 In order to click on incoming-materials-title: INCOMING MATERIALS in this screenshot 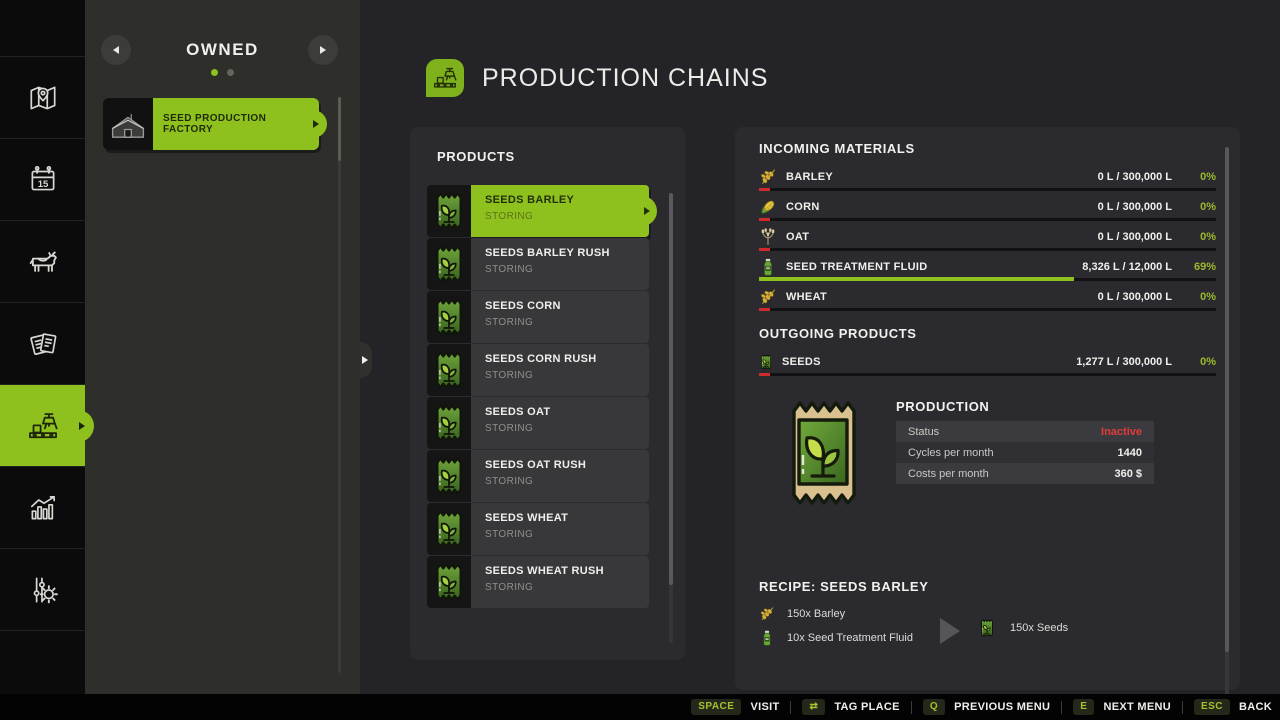, I will do `click(837, 148)`.